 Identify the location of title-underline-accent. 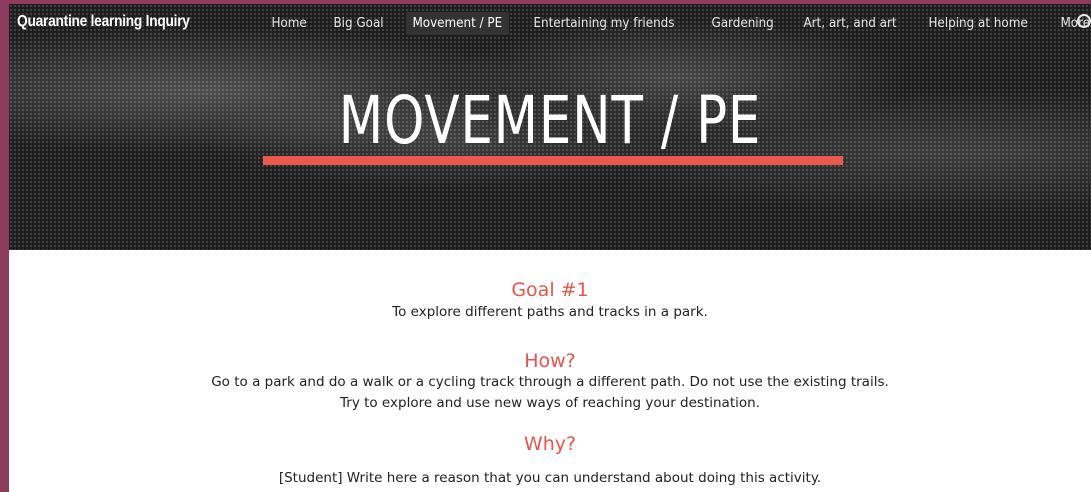
(553, 160).